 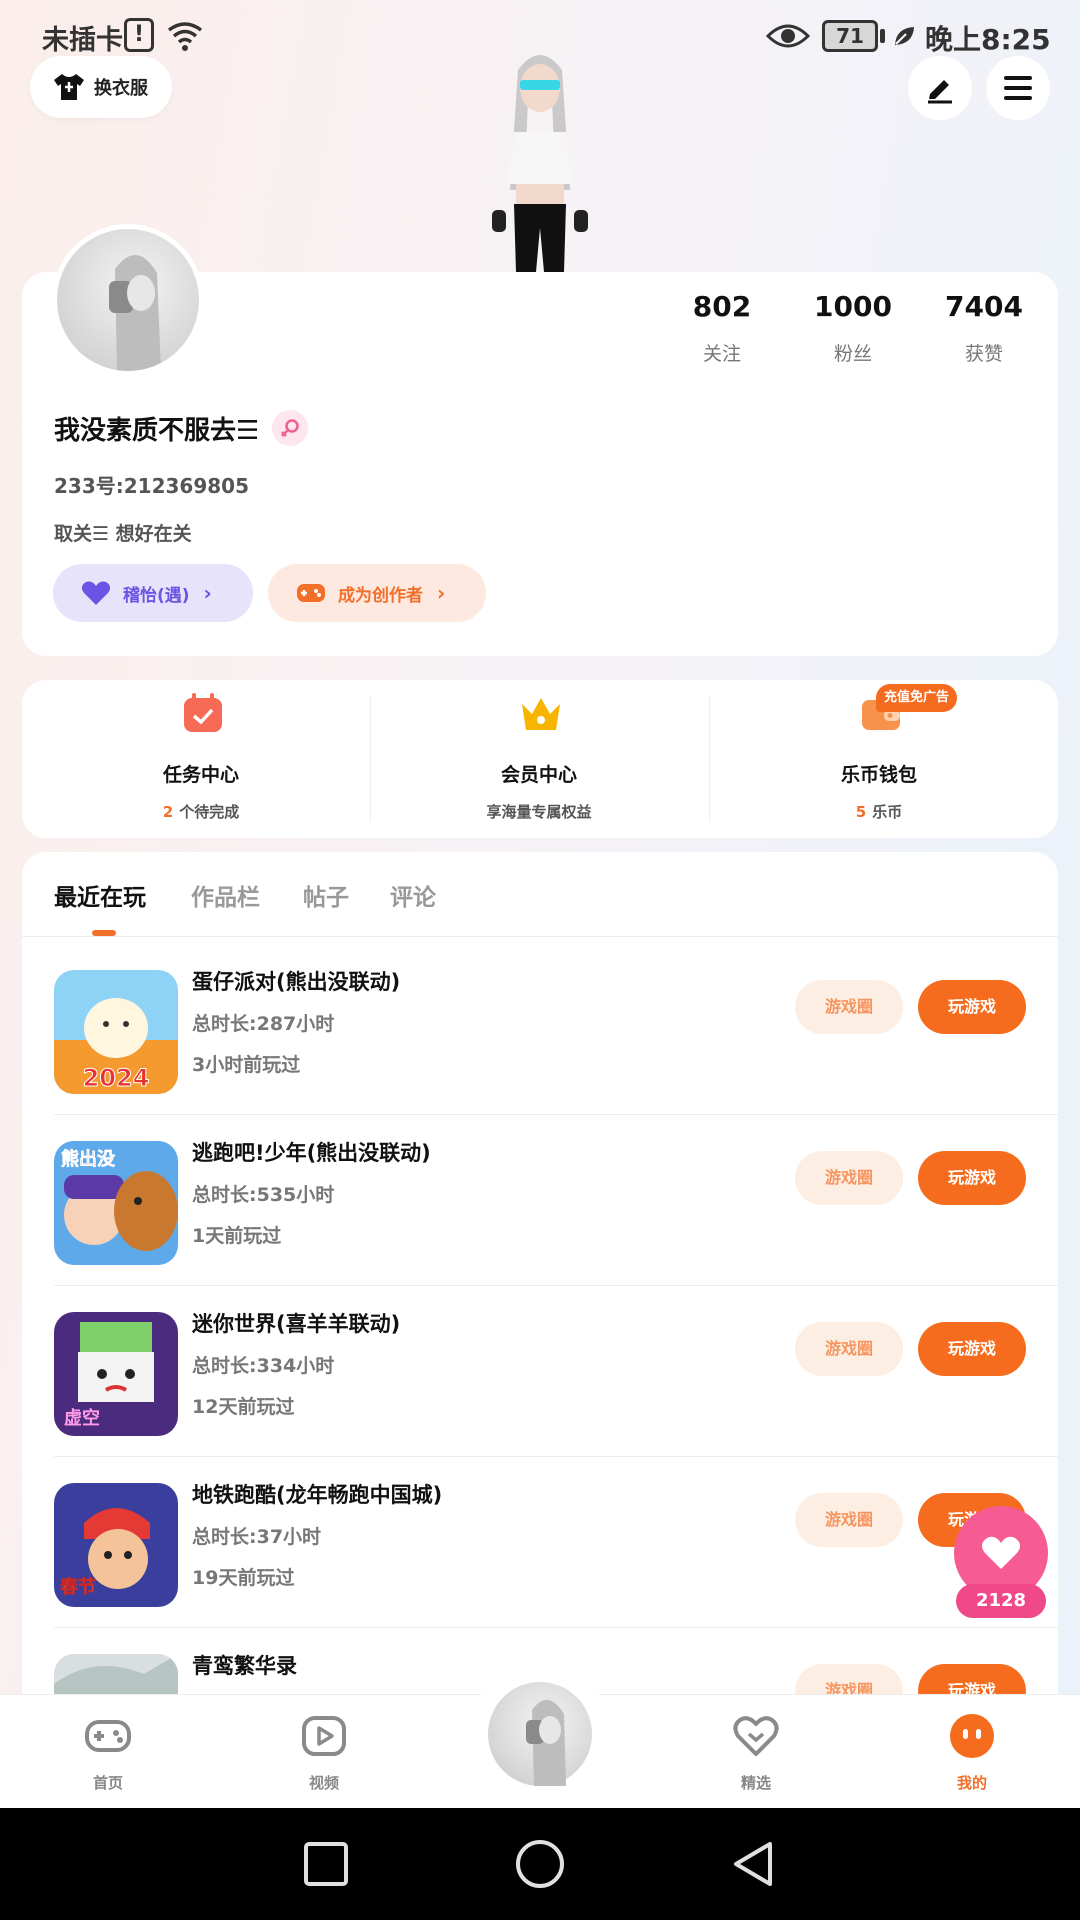 I want to click on eye-icon, so click(x=788, y=36).